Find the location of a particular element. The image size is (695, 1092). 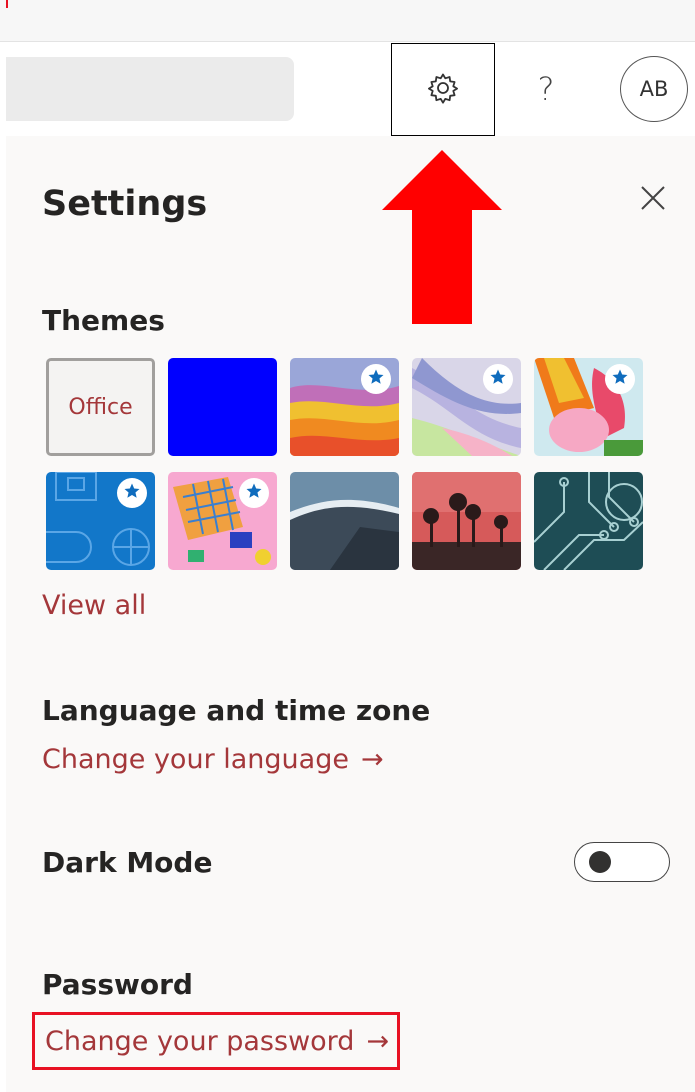

theme-office-label: Office is located at coordinates (100, 407).